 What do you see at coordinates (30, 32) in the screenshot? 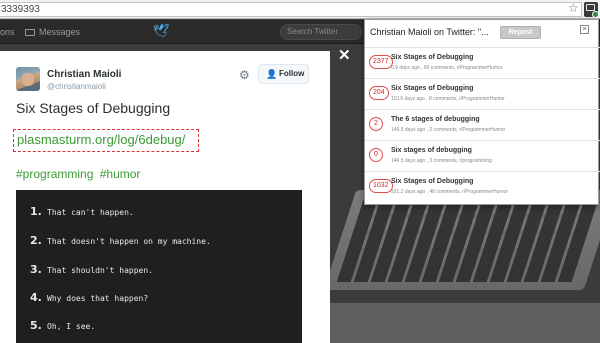
I see `messages-icon` at bounding box center [30, 32].